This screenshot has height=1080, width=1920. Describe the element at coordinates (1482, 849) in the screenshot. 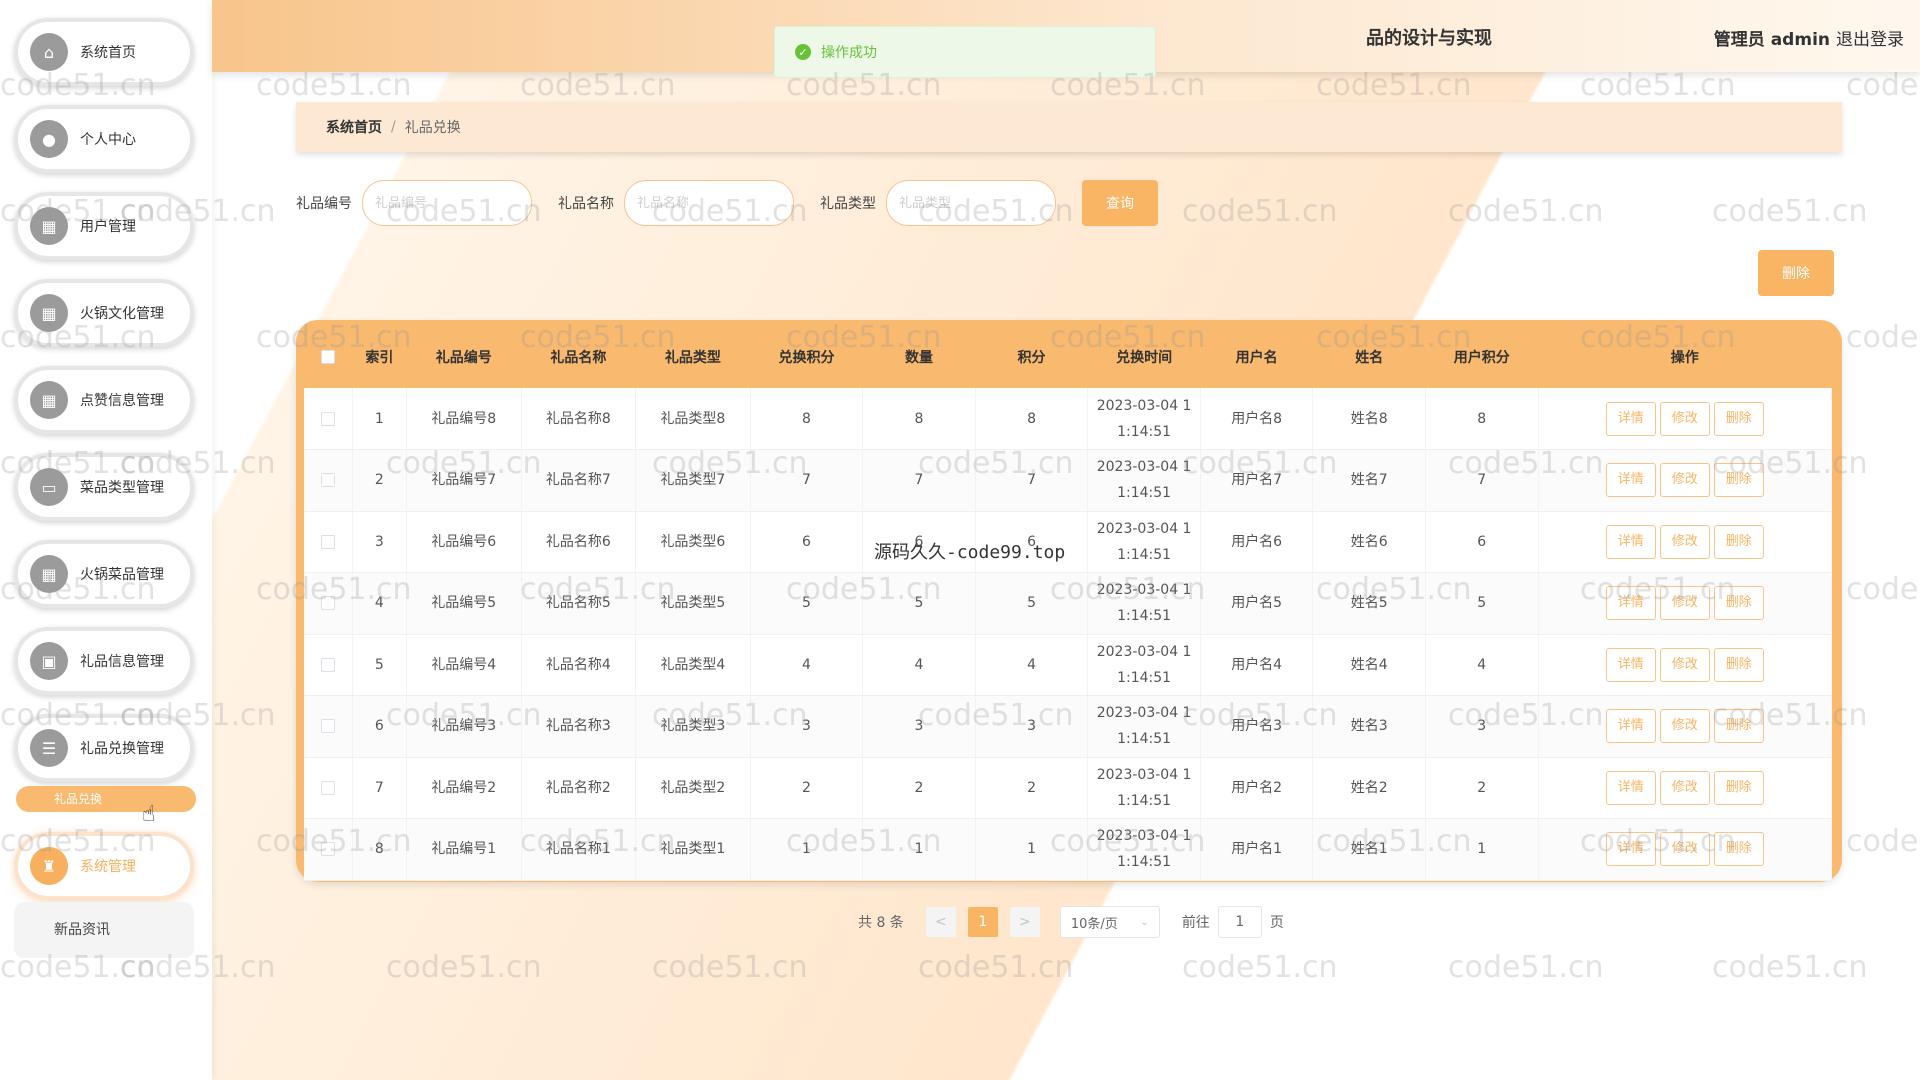

I see `cell-user-points: 1` at that location.